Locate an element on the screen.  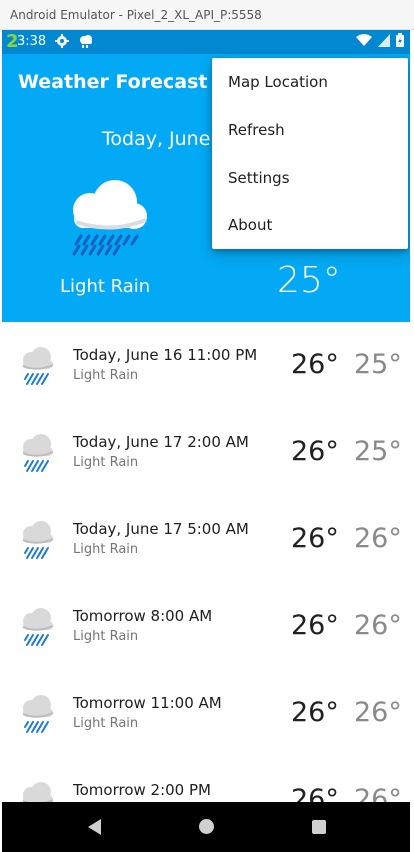
overflow-menu: Map Location Refresh Settings About is located at coordinates (310, 153).